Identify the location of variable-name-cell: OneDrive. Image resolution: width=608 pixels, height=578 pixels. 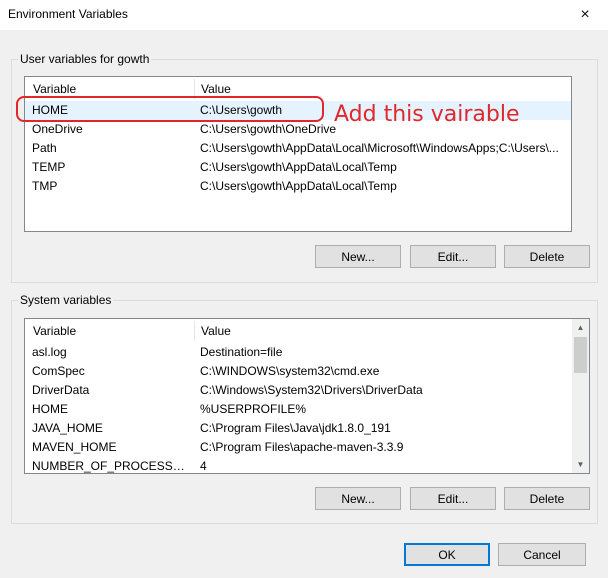
(57, 129).